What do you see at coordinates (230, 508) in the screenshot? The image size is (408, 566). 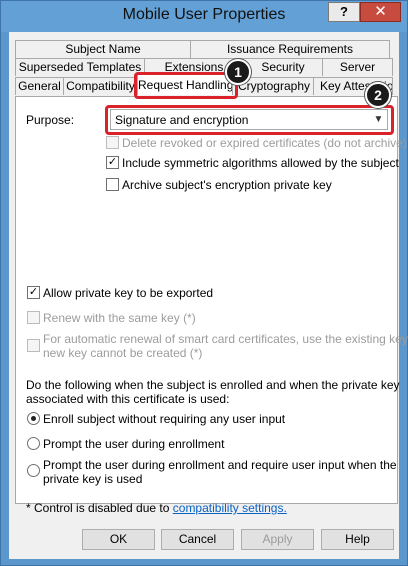 I see `compatibility-settings-link: compatibility settings.` at bounding box center [230, 508].